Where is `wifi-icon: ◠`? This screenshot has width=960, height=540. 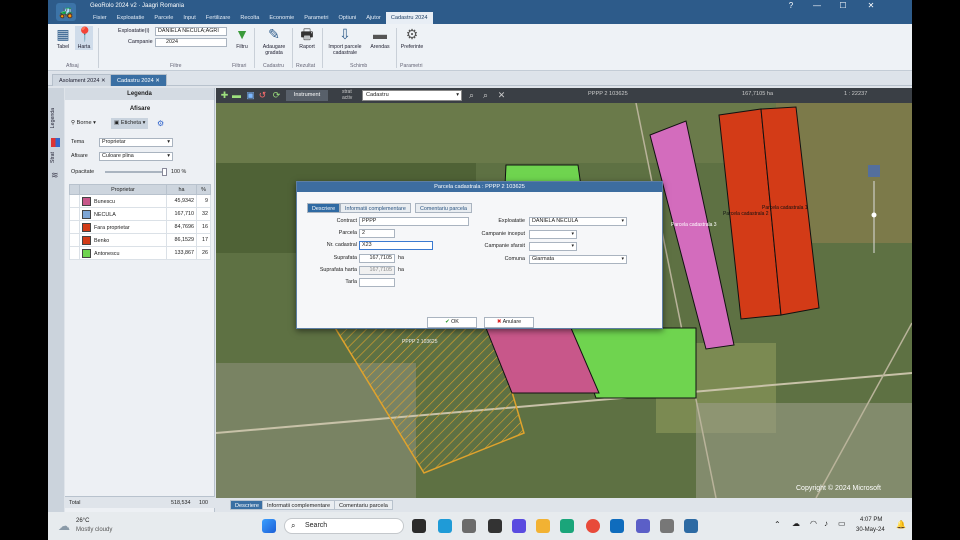
wifi-icon: ◠ is located at coordinates (813, 523).